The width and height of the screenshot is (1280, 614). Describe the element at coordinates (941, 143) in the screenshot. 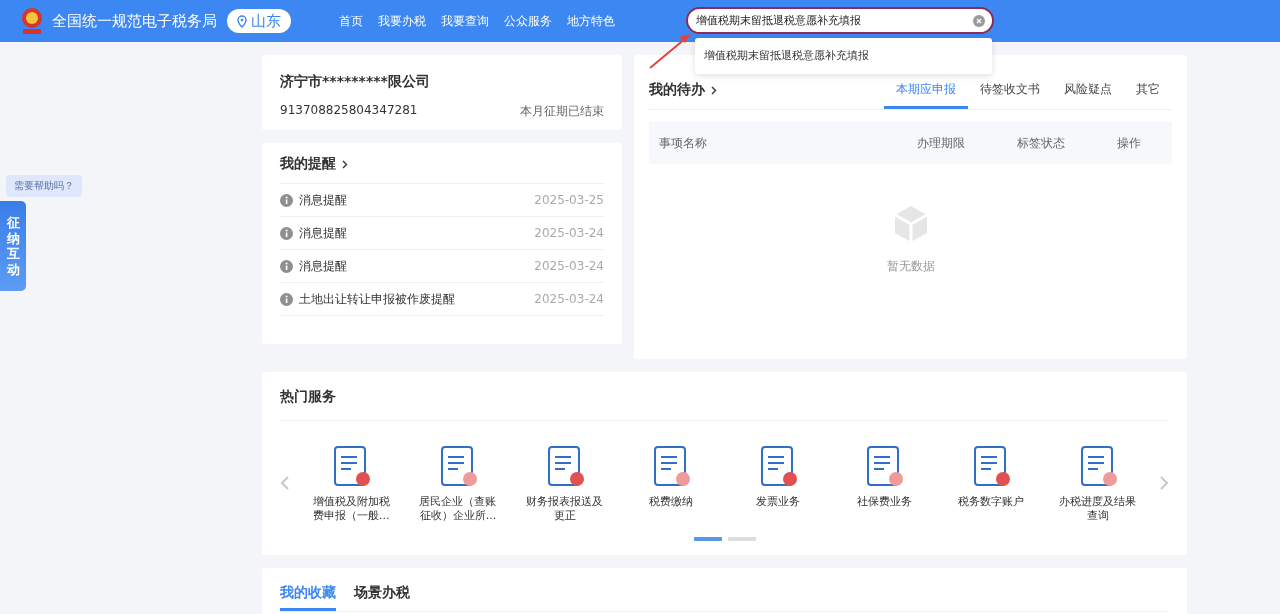

I see `column-header: 办理期限` at that location.